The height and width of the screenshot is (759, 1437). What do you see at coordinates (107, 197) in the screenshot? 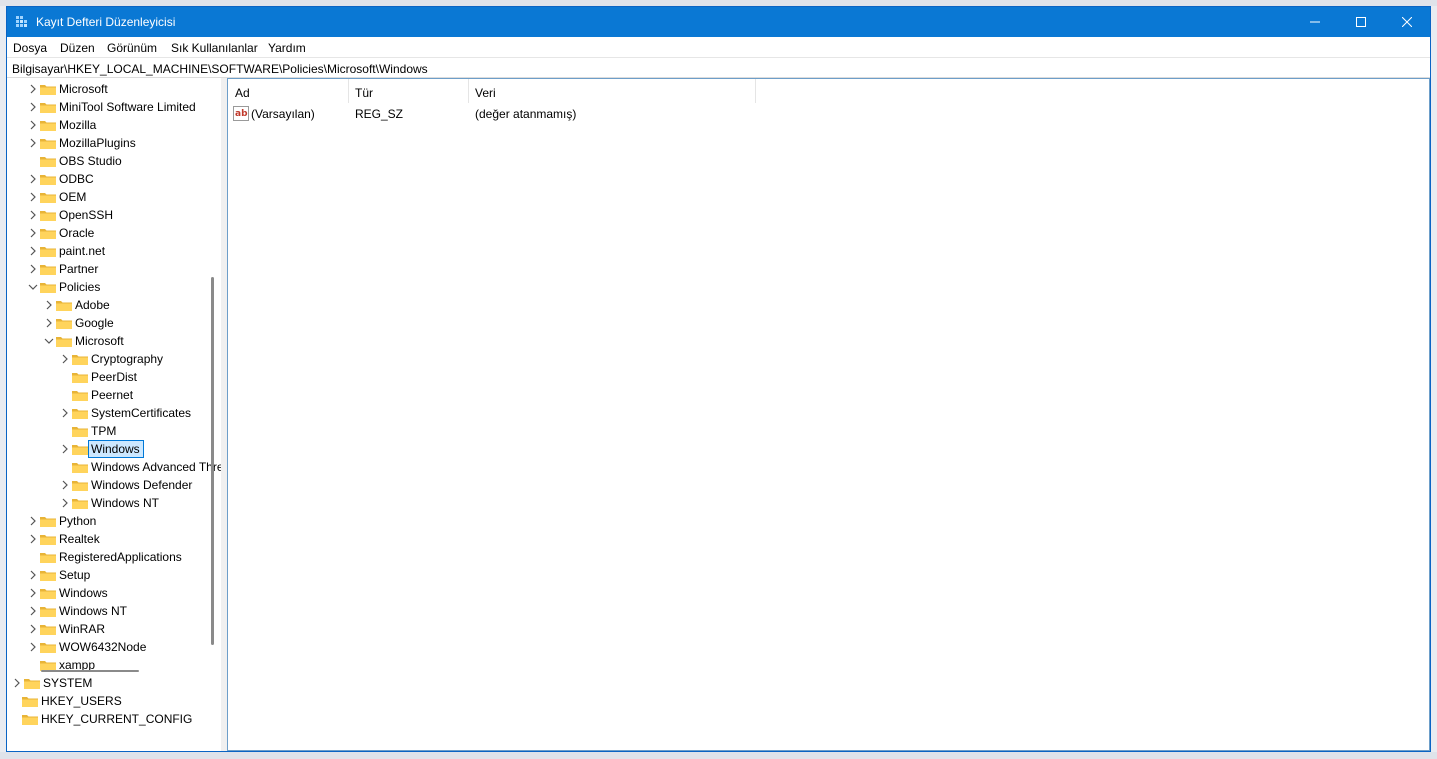
I see `tree-item: OEM` at bounding box center [107, 197].